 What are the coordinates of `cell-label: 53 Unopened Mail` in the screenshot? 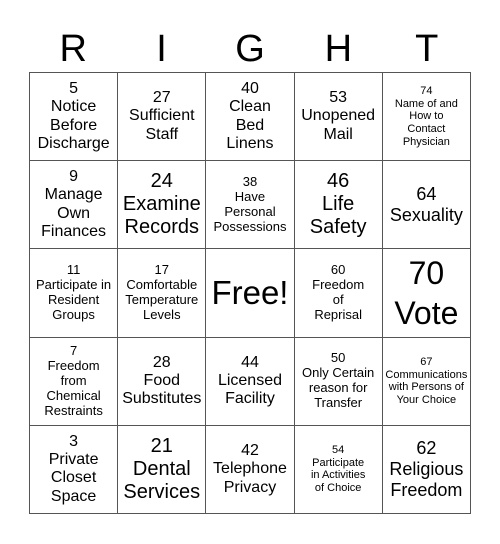 It's located at (338, 116).